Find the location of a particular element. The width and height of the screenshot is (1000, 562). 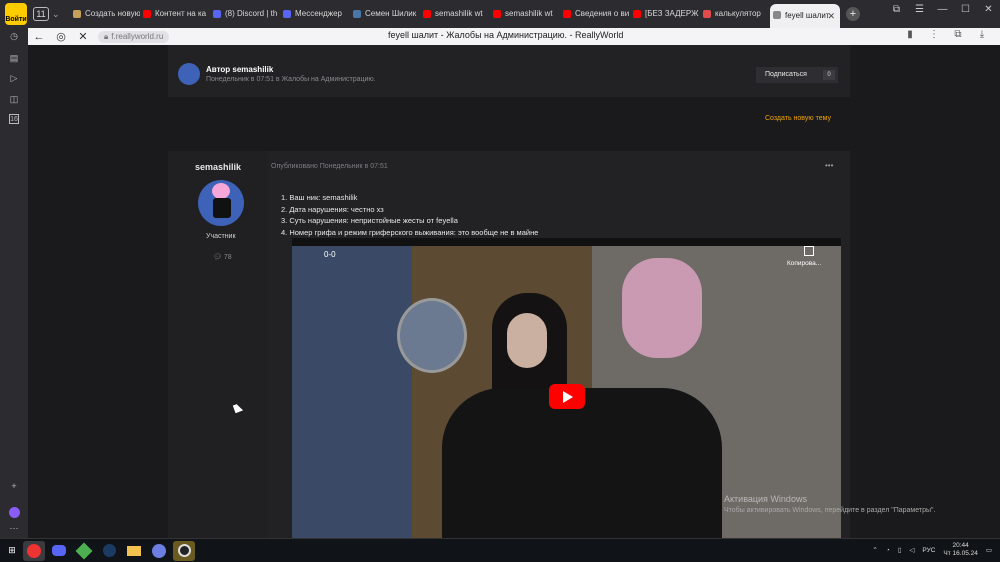

post-author-name: semashilik is located at coordinates (218, 167).